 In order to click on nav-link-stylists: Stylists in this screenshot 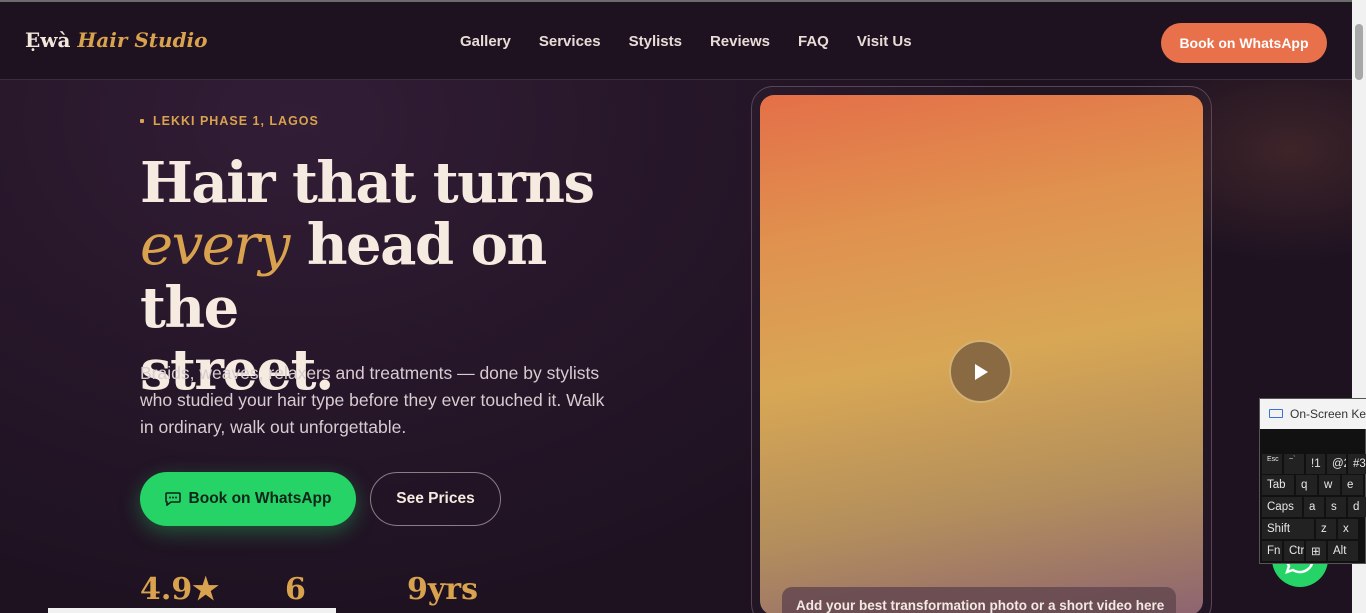, I will do `click(655, 41)`.